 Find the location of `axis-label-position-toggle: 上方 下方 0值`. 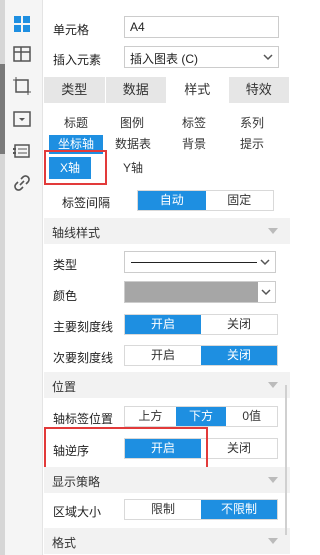

axis-label-position-toggle: 上方 下方 0值 is located at coordinates (201, 416).